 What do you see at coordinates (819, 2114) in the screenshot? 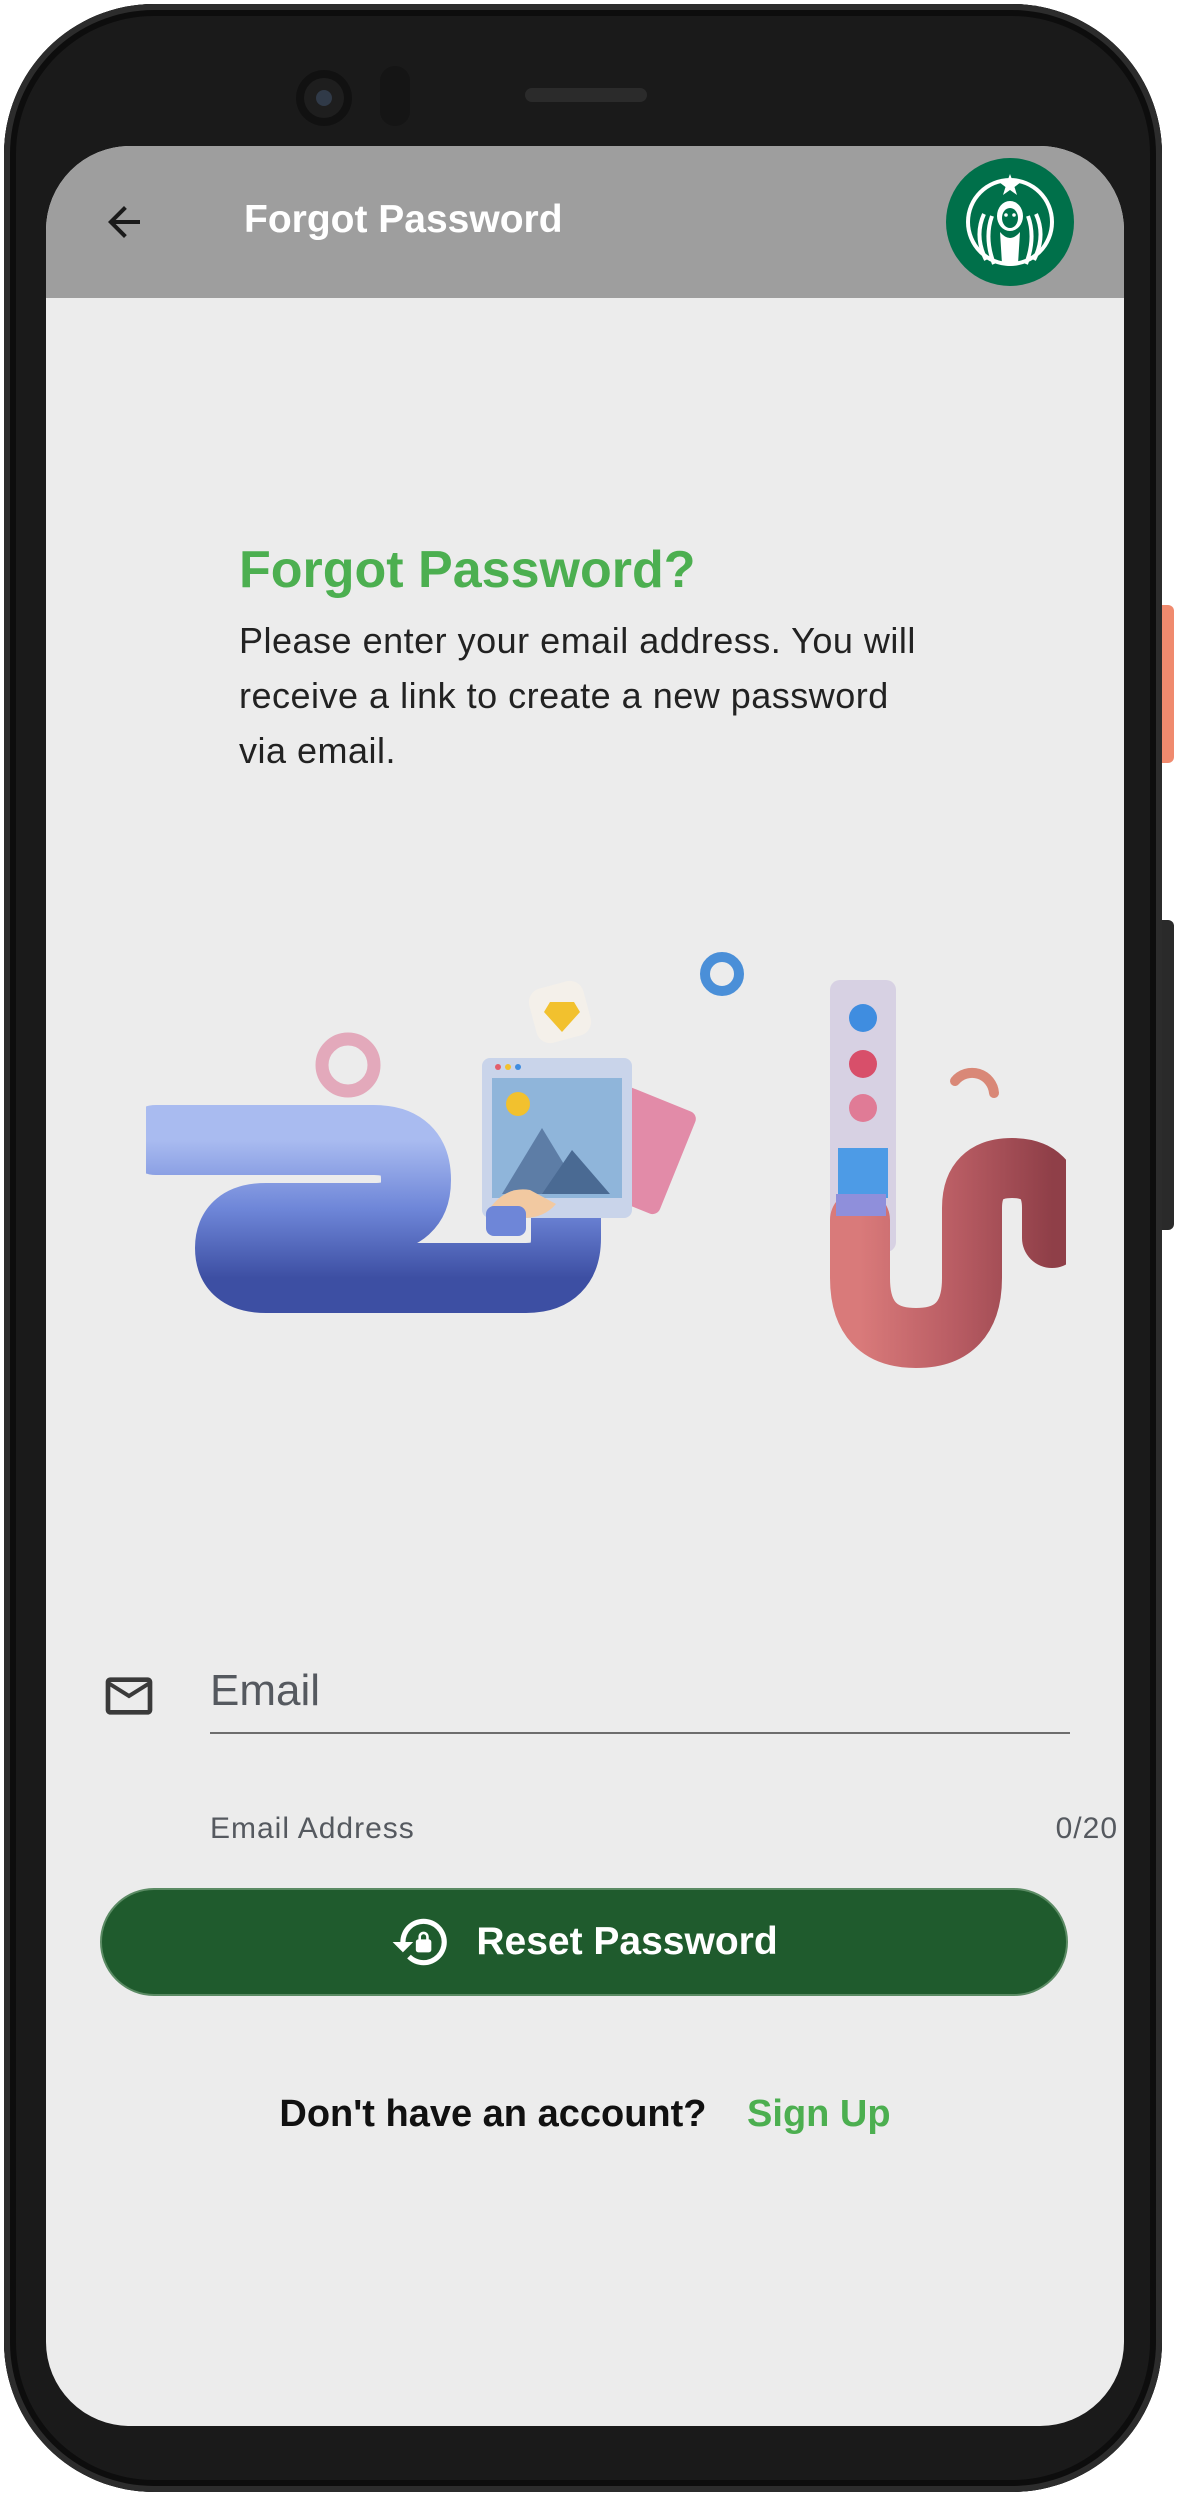
I see `sign-up-link: Sign Up` at bounding box center [819, 2114].